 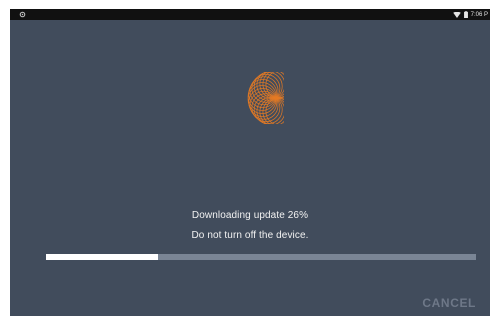 What do you see at coordinates (449, 303) in the screenshot?
I see `cancel-button: CANCEL` at bounding box center [449, 303].